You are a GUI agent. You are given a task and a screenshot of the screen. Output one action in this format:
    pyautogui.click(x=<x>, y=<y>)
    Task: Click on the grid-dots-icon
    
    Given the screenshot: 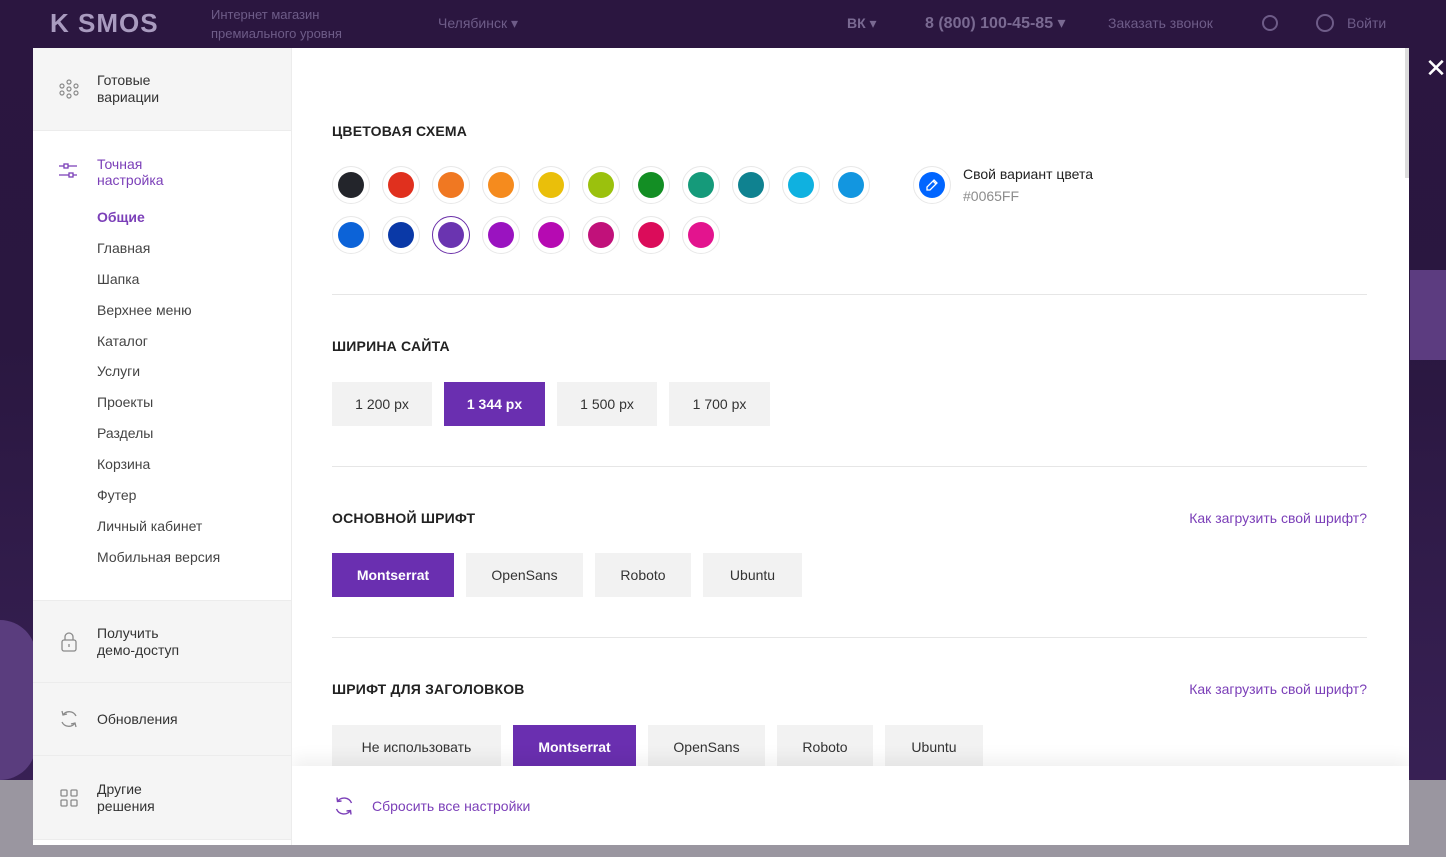 What is the action you would take?
    pyautogui.click(x=69, y=89)
    